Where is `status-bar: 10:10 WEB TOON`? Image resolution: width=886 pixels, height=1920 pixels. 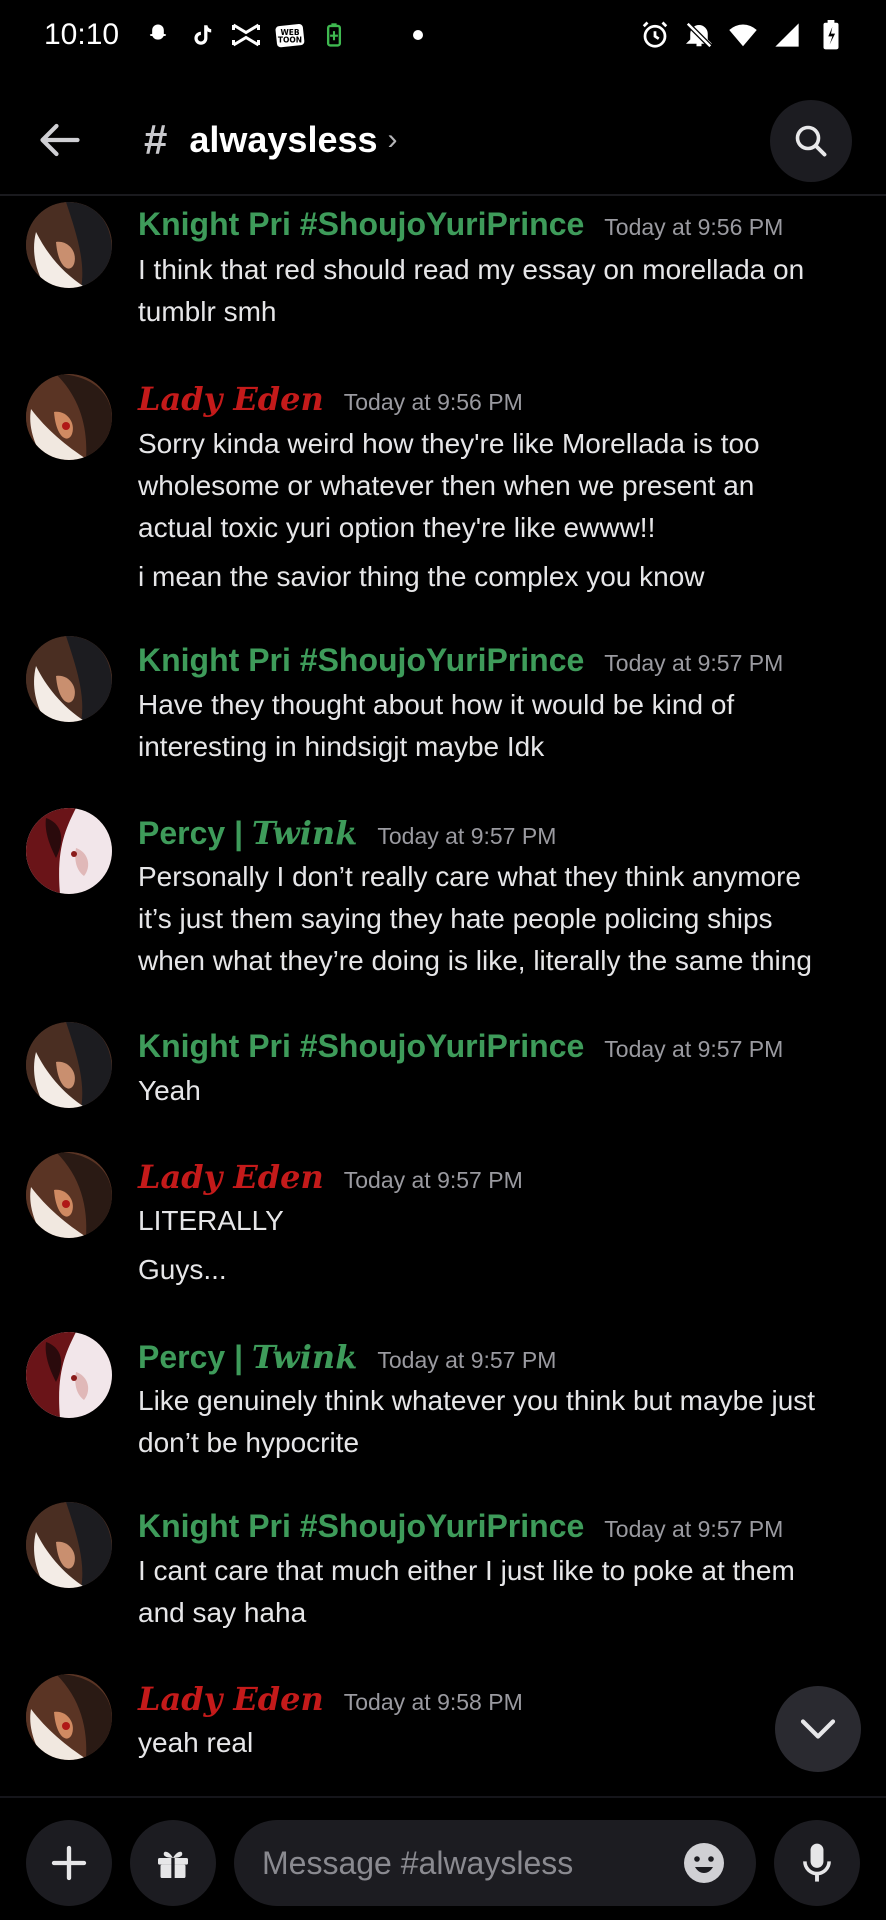
status-bar: 10:10 WEB TOON is located at coordinates (443, 35).